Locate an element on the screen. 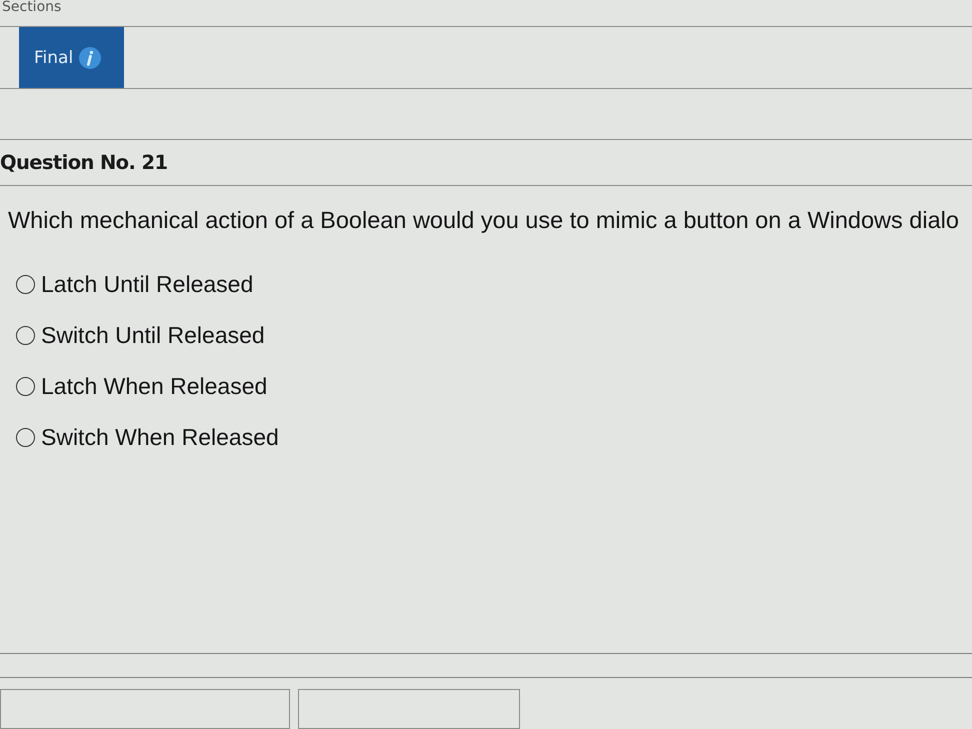  answer-option: Latch Until Released is located at coordinates (127, 284).